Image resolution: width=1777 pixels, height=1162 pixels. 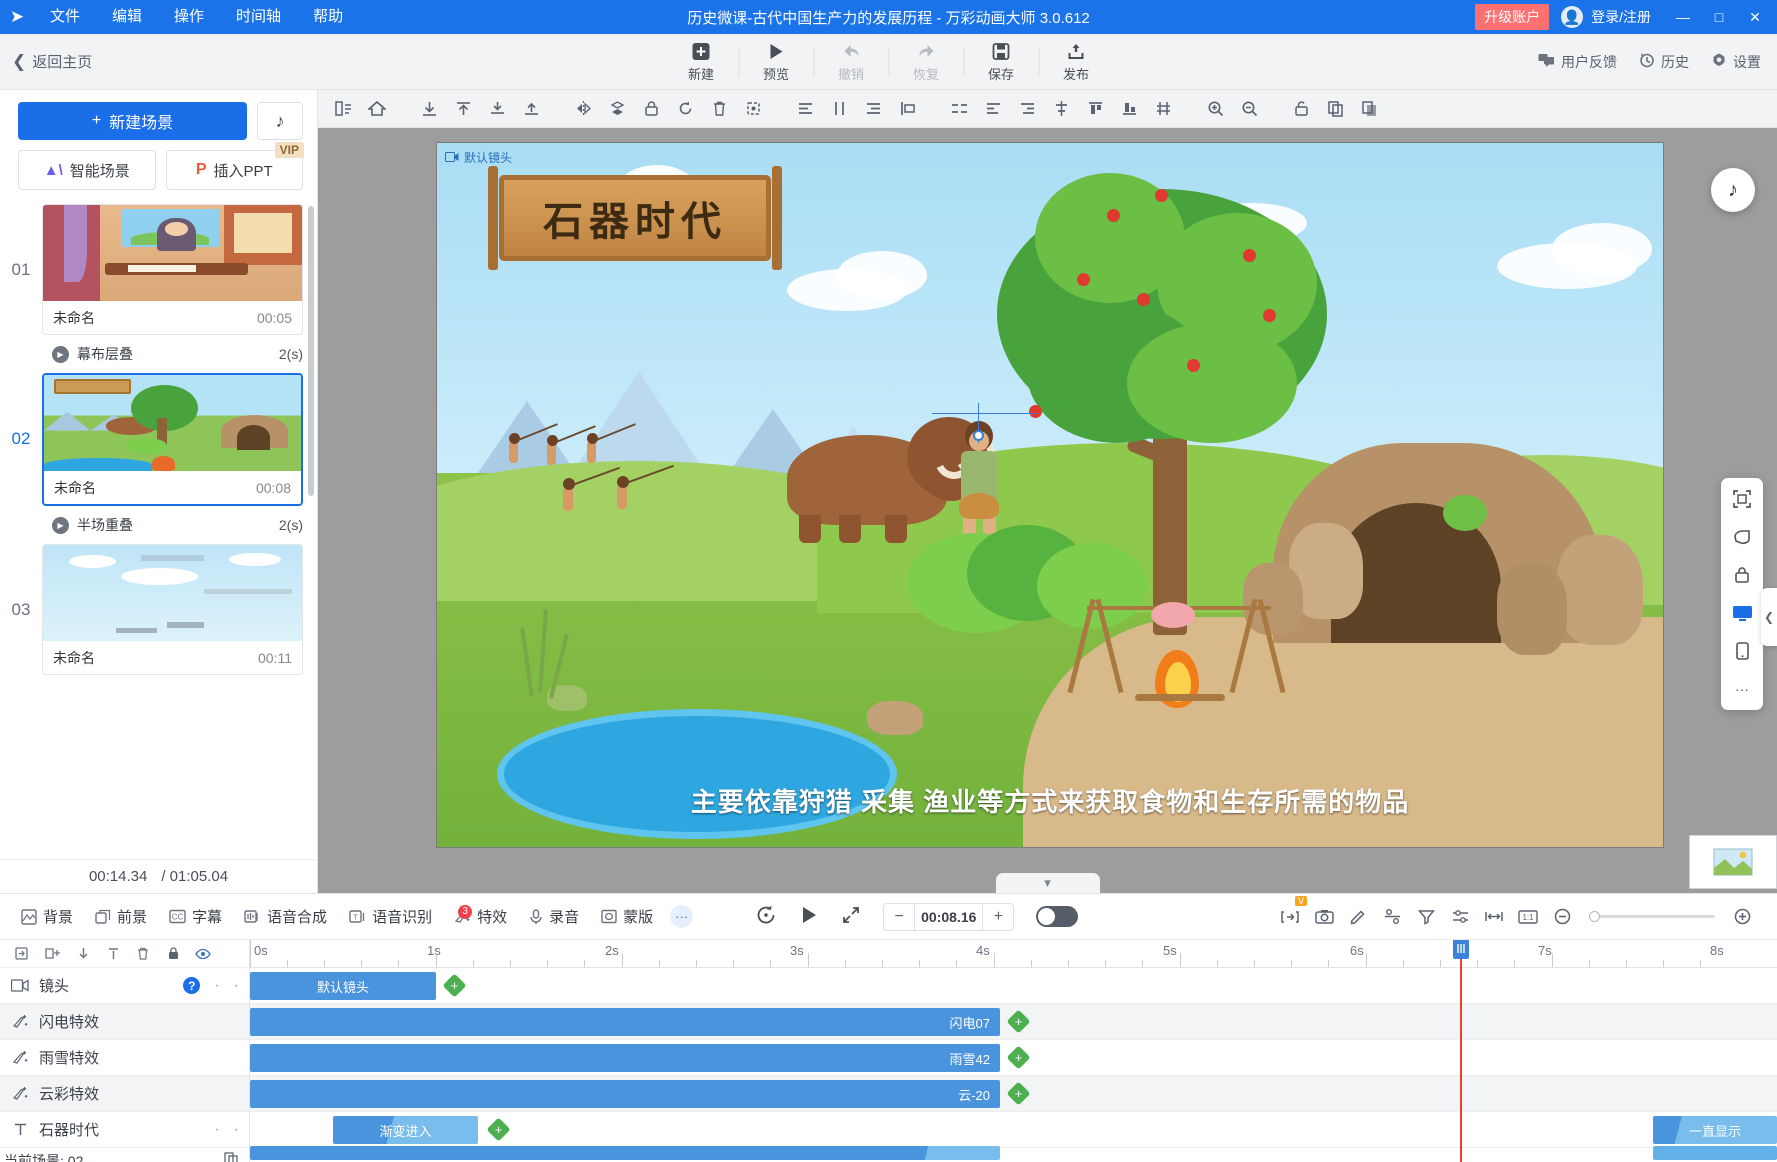 What do you see at coordinates (1013, 1130) in the screenshot?
I see `track-row-text: 渐变进入 一直显示` at bounding box center [1013, 1130].